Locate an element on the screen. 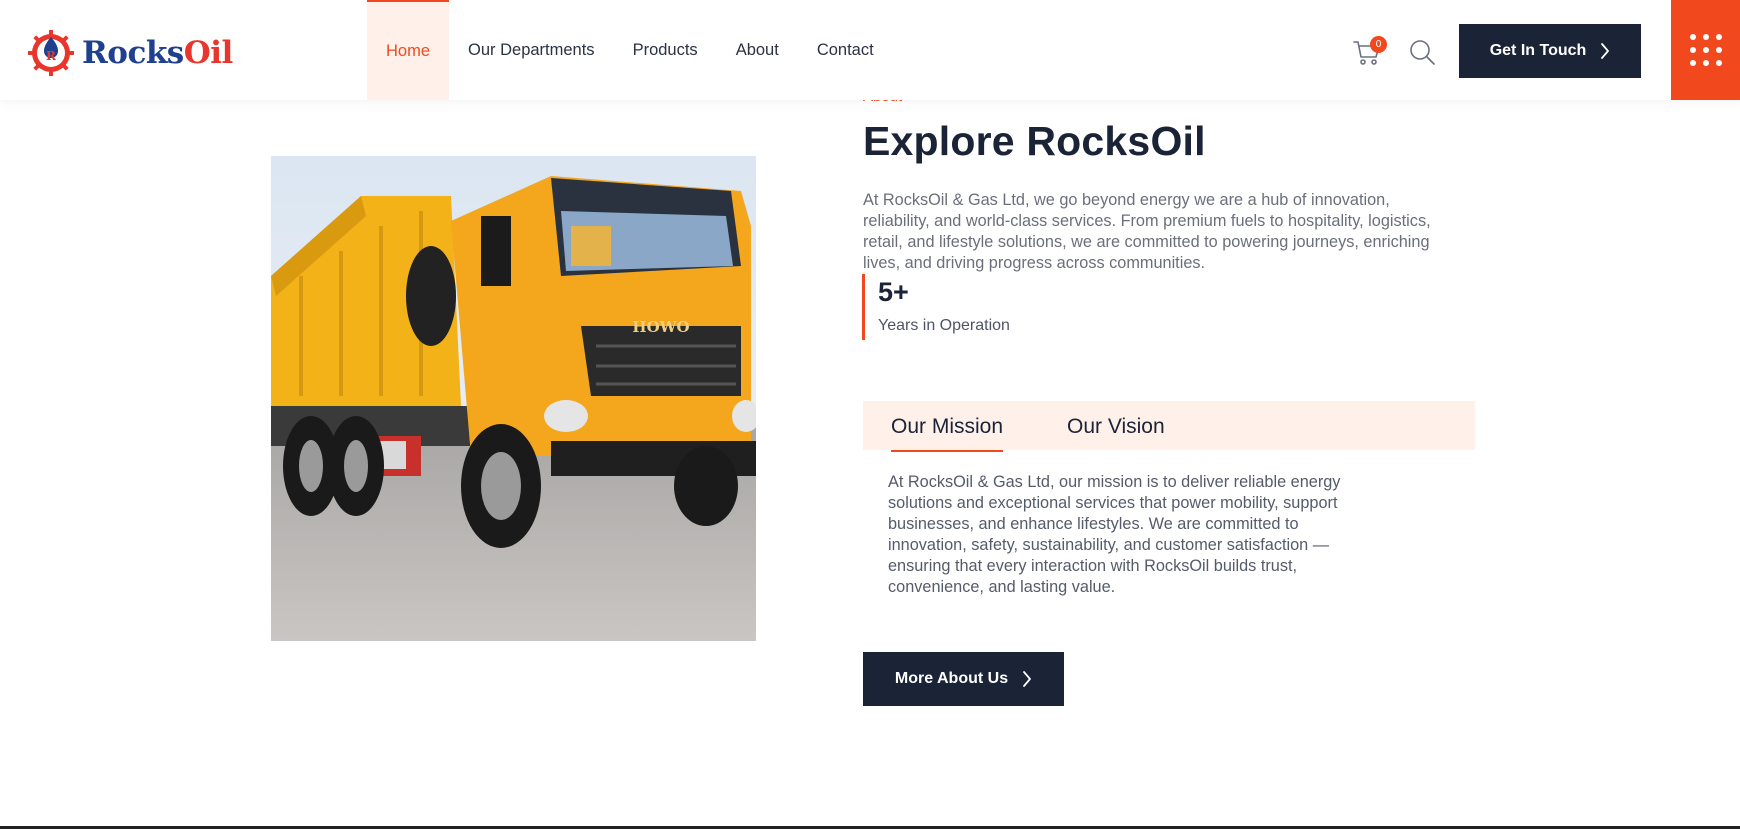  nav-item-about: About is located at coordinates (757, 50).